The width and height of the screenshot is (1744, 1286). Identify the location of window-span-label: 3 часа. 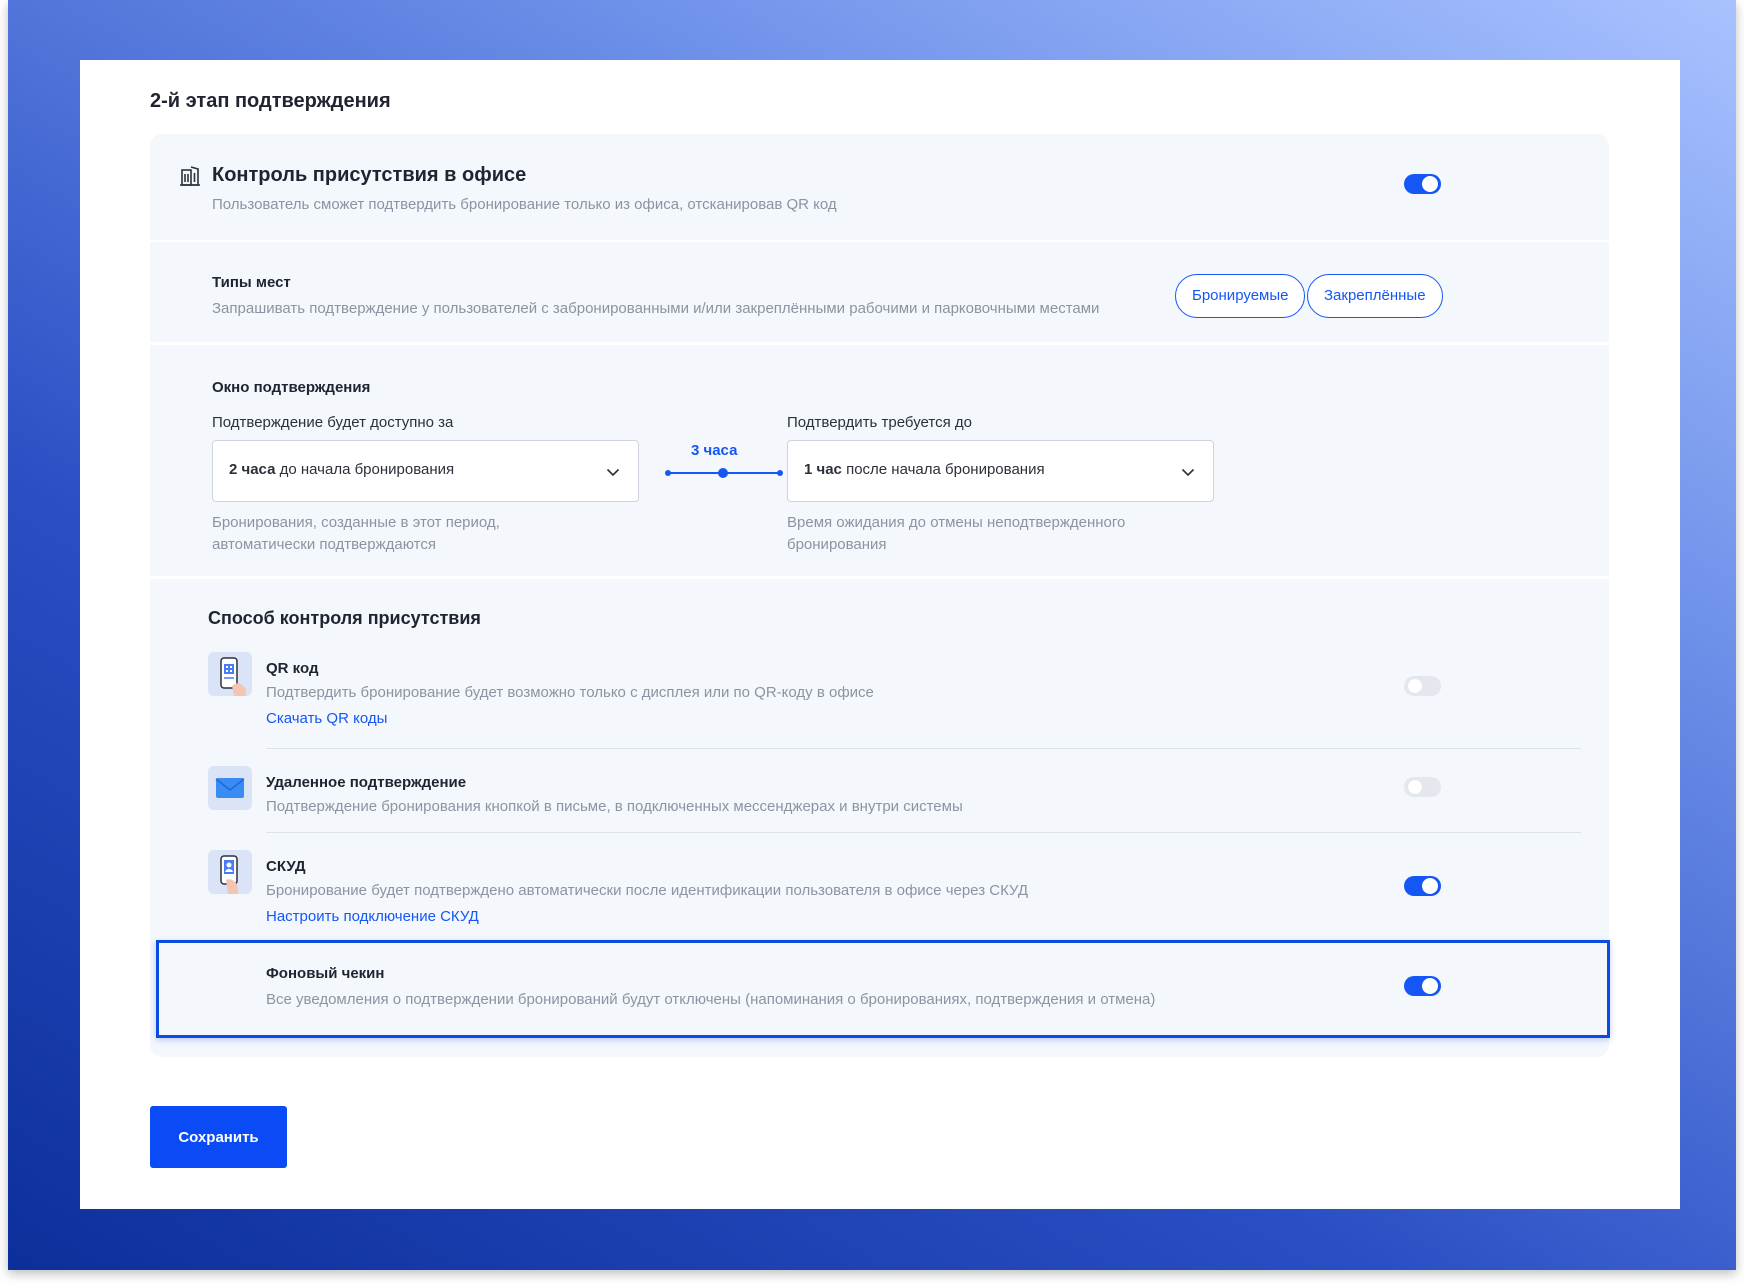
(714, 450).